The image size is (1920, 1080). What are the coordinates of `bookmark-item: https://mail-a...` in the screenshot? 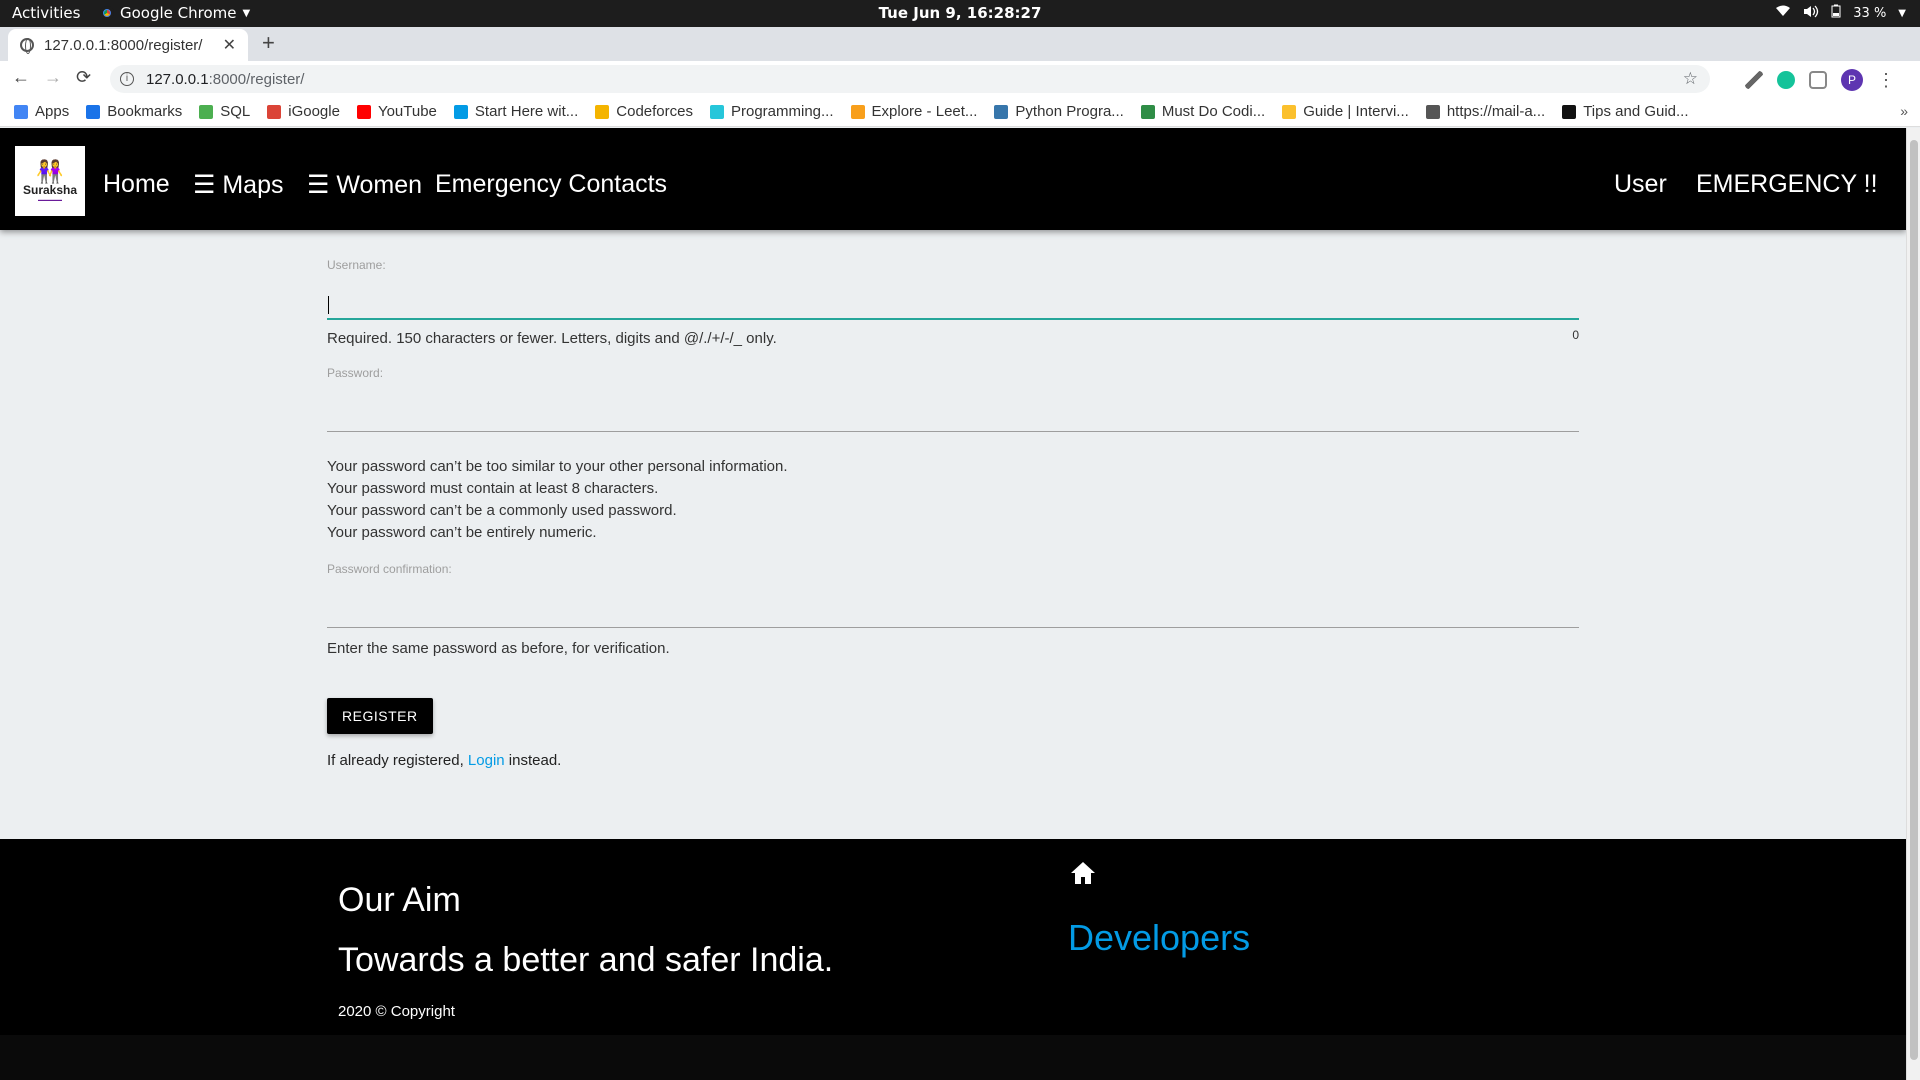 It's located at (1485, 111).